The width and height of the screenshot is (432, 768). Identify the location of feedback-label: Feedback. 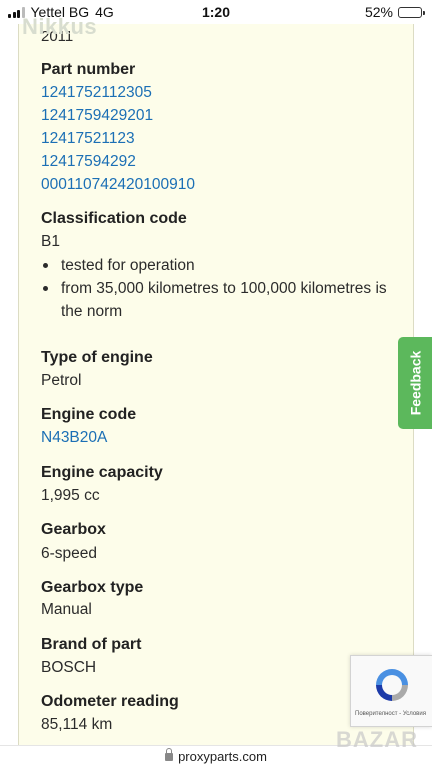
(415, 383).